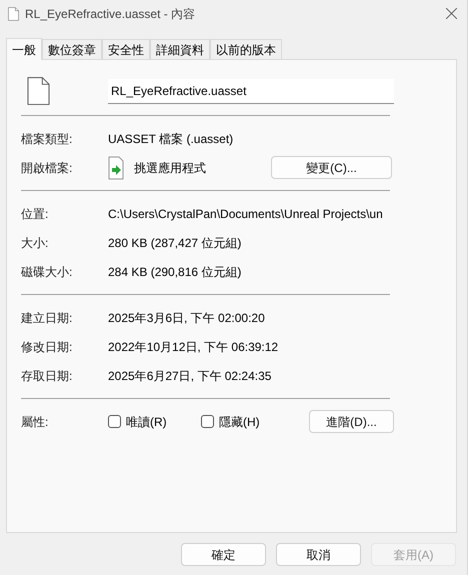 The width and height of the screenshot is (468, 575). I want to click on field-value: UASSET 檔案 (.uasset), so click(171, 139).